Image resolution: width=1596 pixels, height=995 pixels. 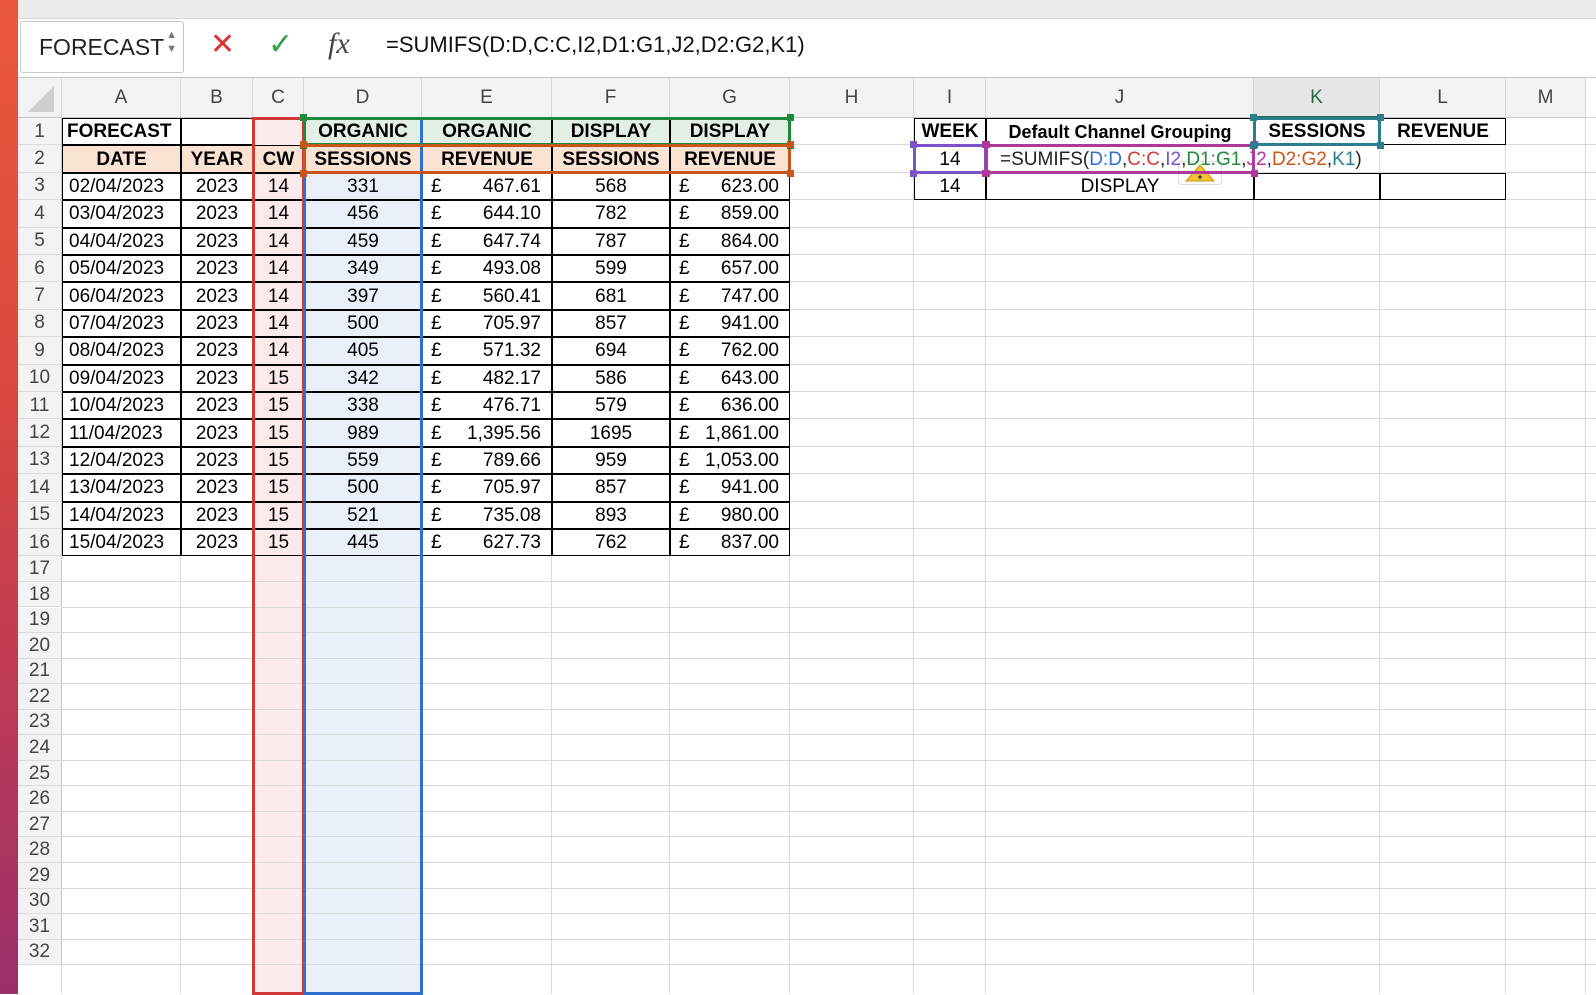 I want to click on cell-date: 12/04/2023, so click(x=121, y=460).